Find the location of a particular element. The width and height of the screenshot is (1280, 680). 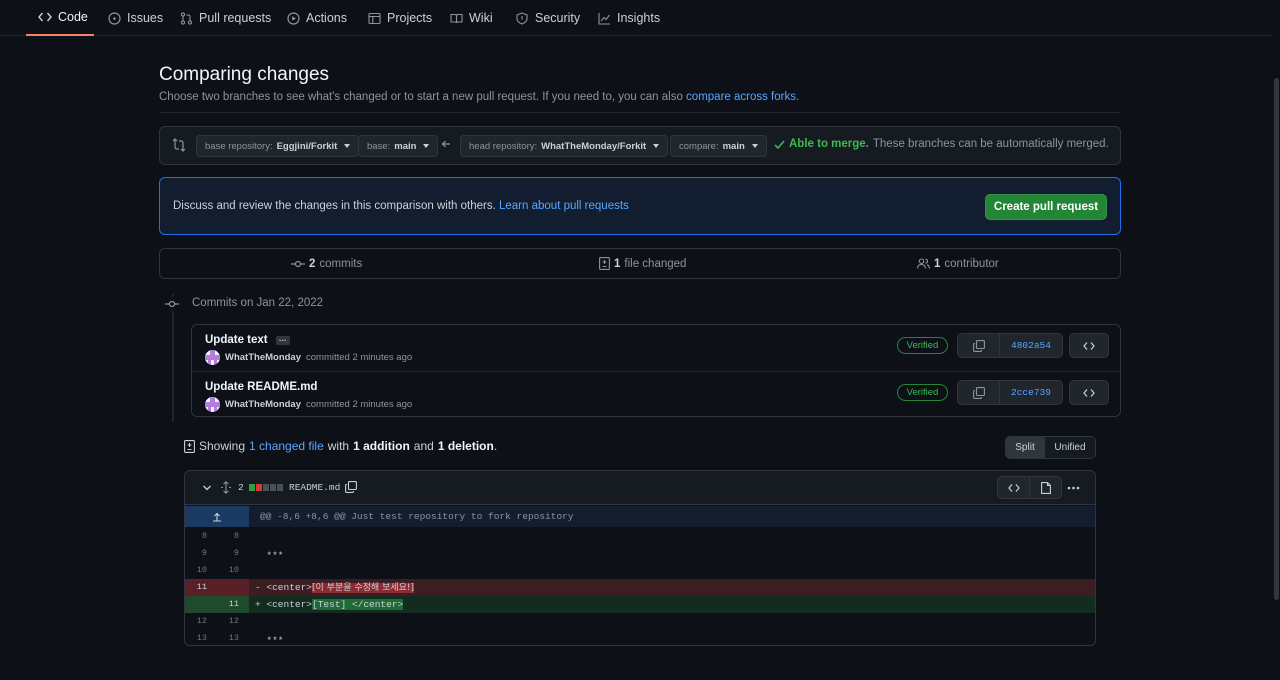

compare-branch-select: compare: main is located at coordinates (718, 146).